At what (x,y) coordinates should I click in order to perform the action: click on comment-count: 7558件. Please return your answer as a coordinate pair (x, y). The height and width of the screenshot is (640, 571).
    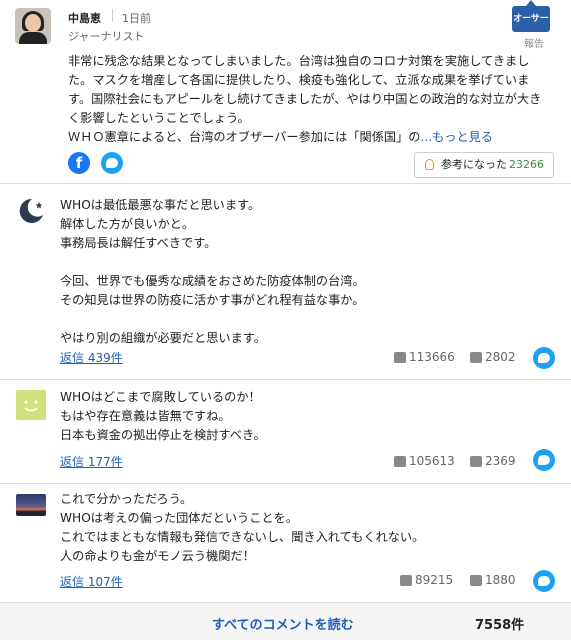
    Looking at the image, I should click on (500, 625).